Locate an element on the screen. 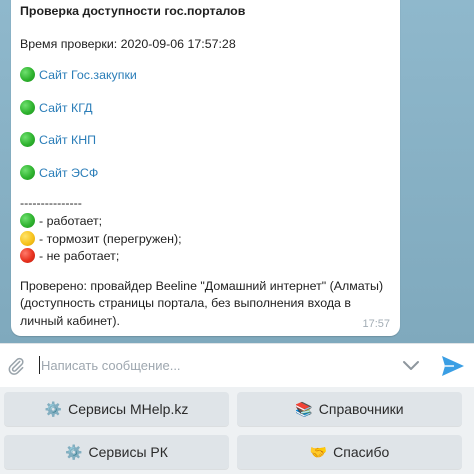  site-kgd: Сайт КГД is located at coordinates (56, 107).